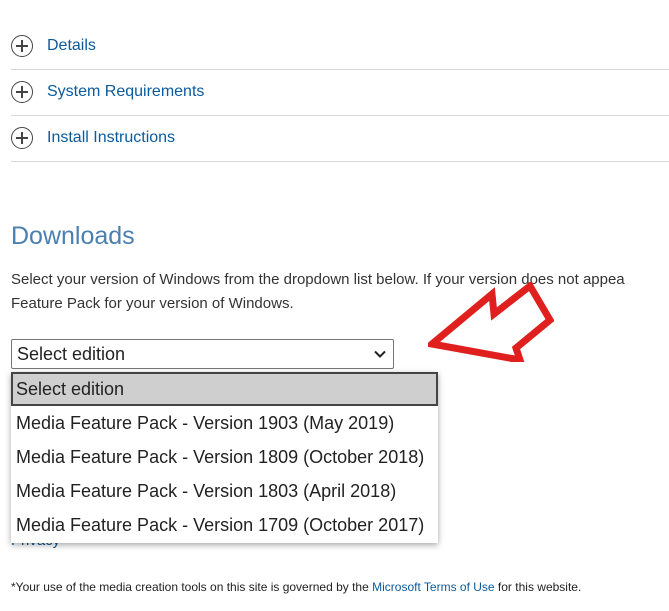 This screenshot has height=611, width=669. What do you see at coordinates (71, 353) in the screenshot?
I see `edition-select-value: Select edition` at bounding box center [71, 353].